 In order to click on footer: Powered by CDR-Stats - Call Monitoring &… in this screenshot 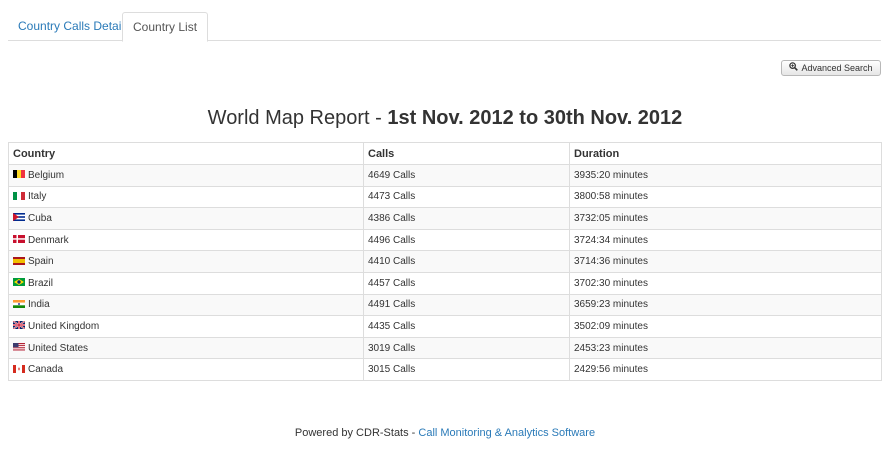, I will do `click(445, 433)`.